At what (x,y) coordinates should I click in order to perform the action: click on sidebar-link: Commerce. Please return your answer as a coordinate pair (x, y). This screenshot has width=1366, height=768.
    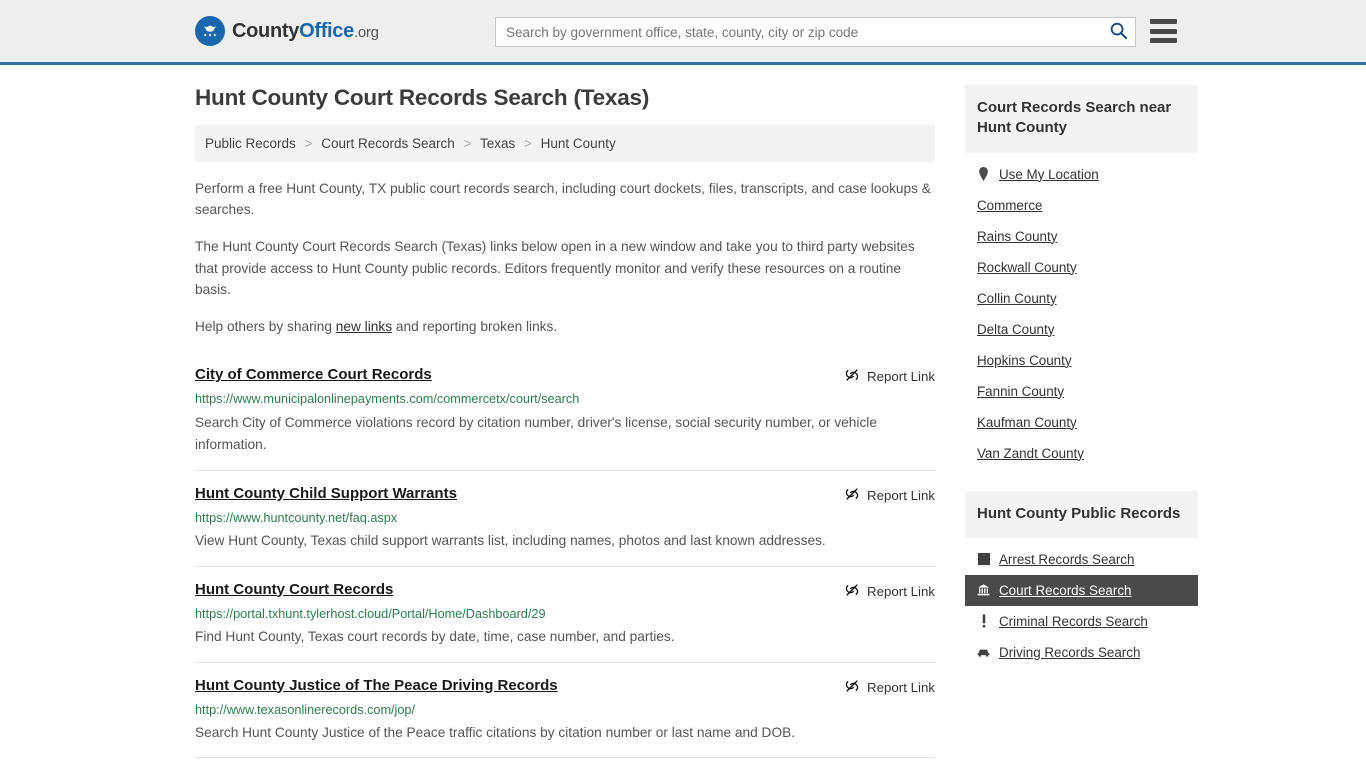
    Looking at the image, I should click on (1009, 205).